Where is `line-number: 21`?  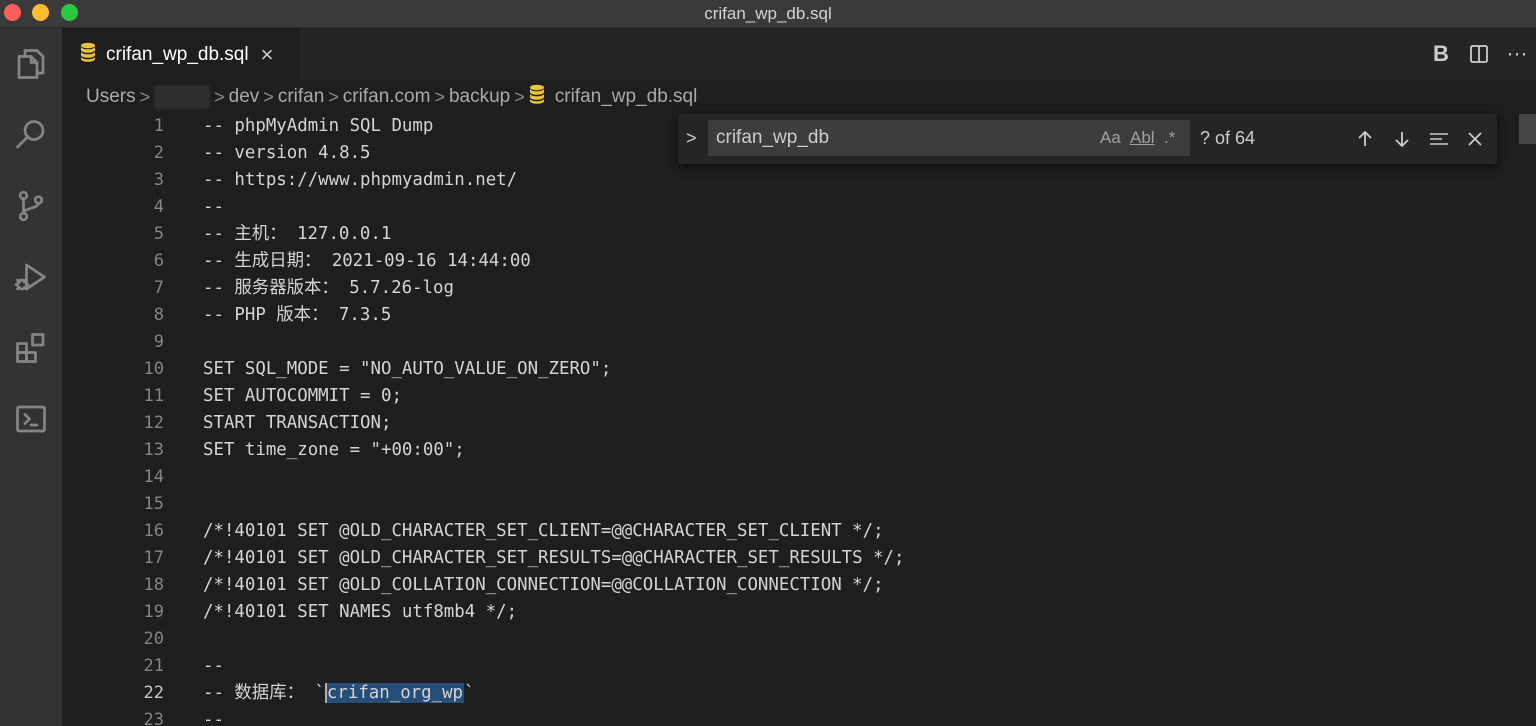 line-number: 21 is located at coordinates (153, 666).